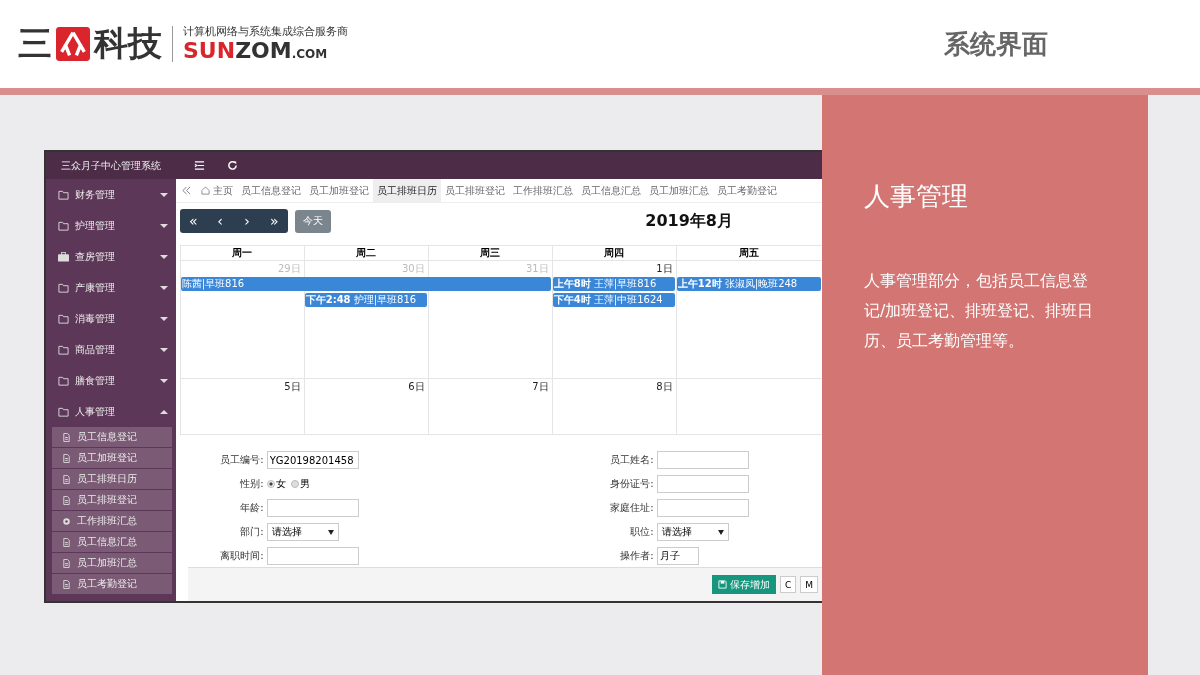 The image size is (1200, 675). What do you see at coordinates (613, 284) in the screenshot?
I see `calendar-event: 上午8时 王萍|早班816` at bounding box center [613, 284].